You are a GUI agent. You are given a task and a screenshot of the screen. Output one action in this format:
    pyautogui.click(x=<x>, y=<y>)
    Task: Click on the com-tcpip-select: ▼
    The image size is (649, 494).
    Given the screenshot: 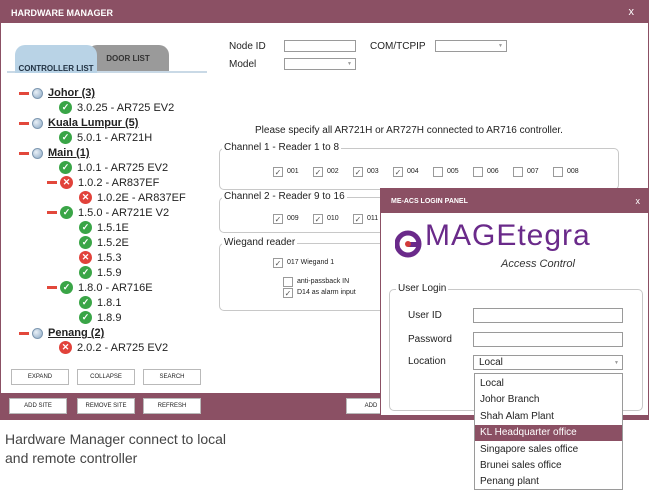 What is the action you would take?
    pyautogui.click(x=471, y=46)
    